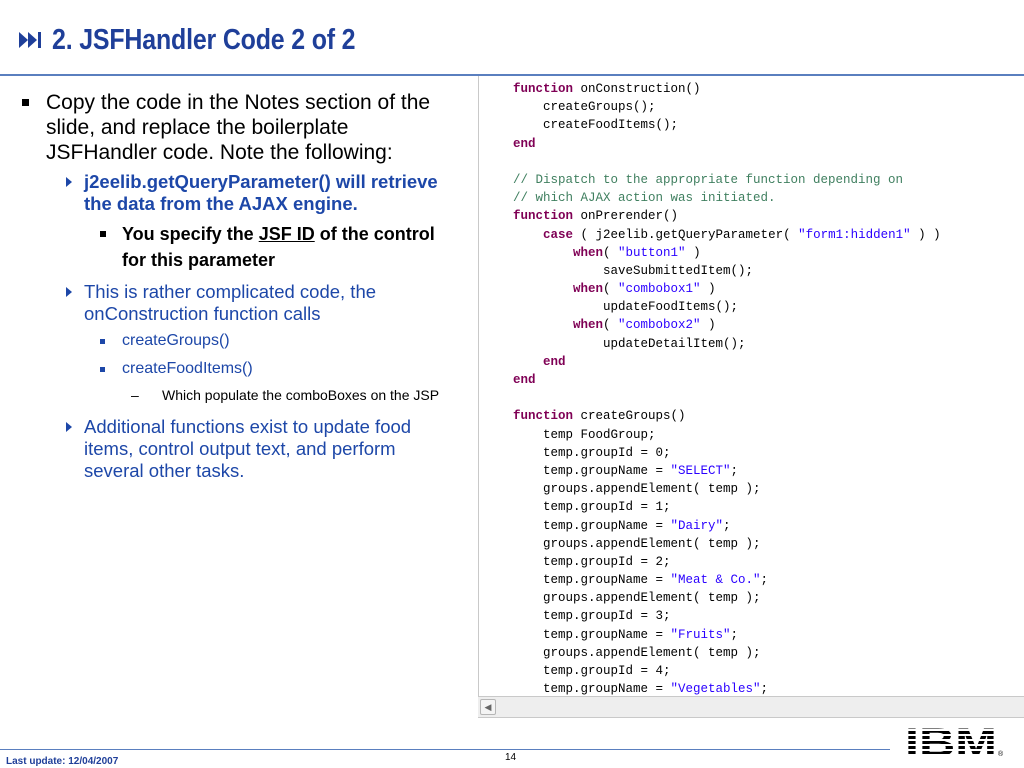  What do you see at coordinates (727, 253) in the screenshot?
I see `code-line: when( "button1" )` at bounding box center [727, 253].